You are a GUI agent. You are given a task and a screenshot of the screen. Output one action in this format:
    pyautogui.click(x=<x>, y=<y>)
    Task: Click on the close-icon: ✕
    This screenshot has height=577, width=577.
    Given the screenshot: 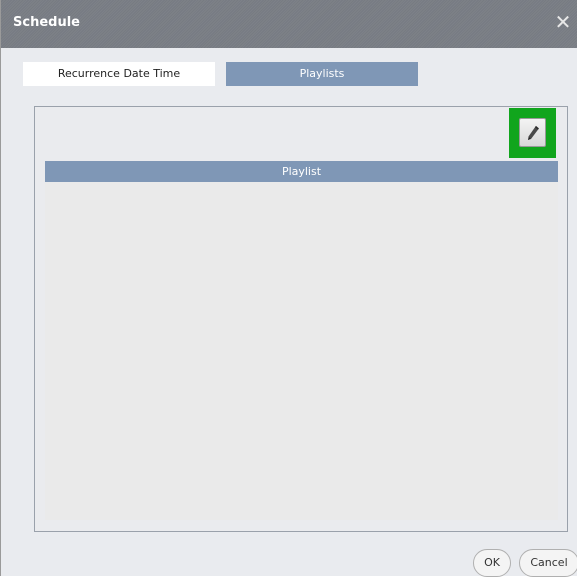 What is the action you would take?
    pyautogui.click(x=563, y=22)
    